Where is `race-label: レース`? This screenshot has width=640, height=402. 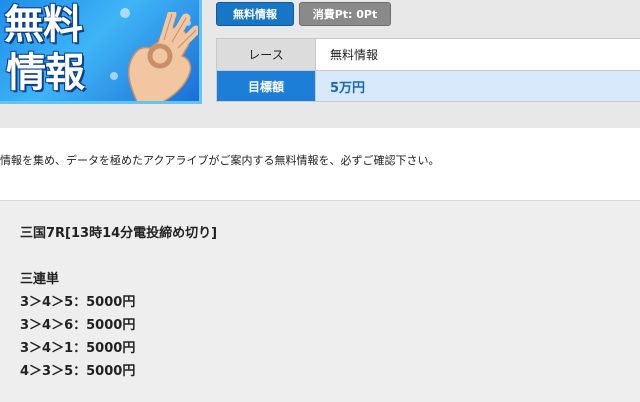
race-label: レース is located at coordinates (266, 54).